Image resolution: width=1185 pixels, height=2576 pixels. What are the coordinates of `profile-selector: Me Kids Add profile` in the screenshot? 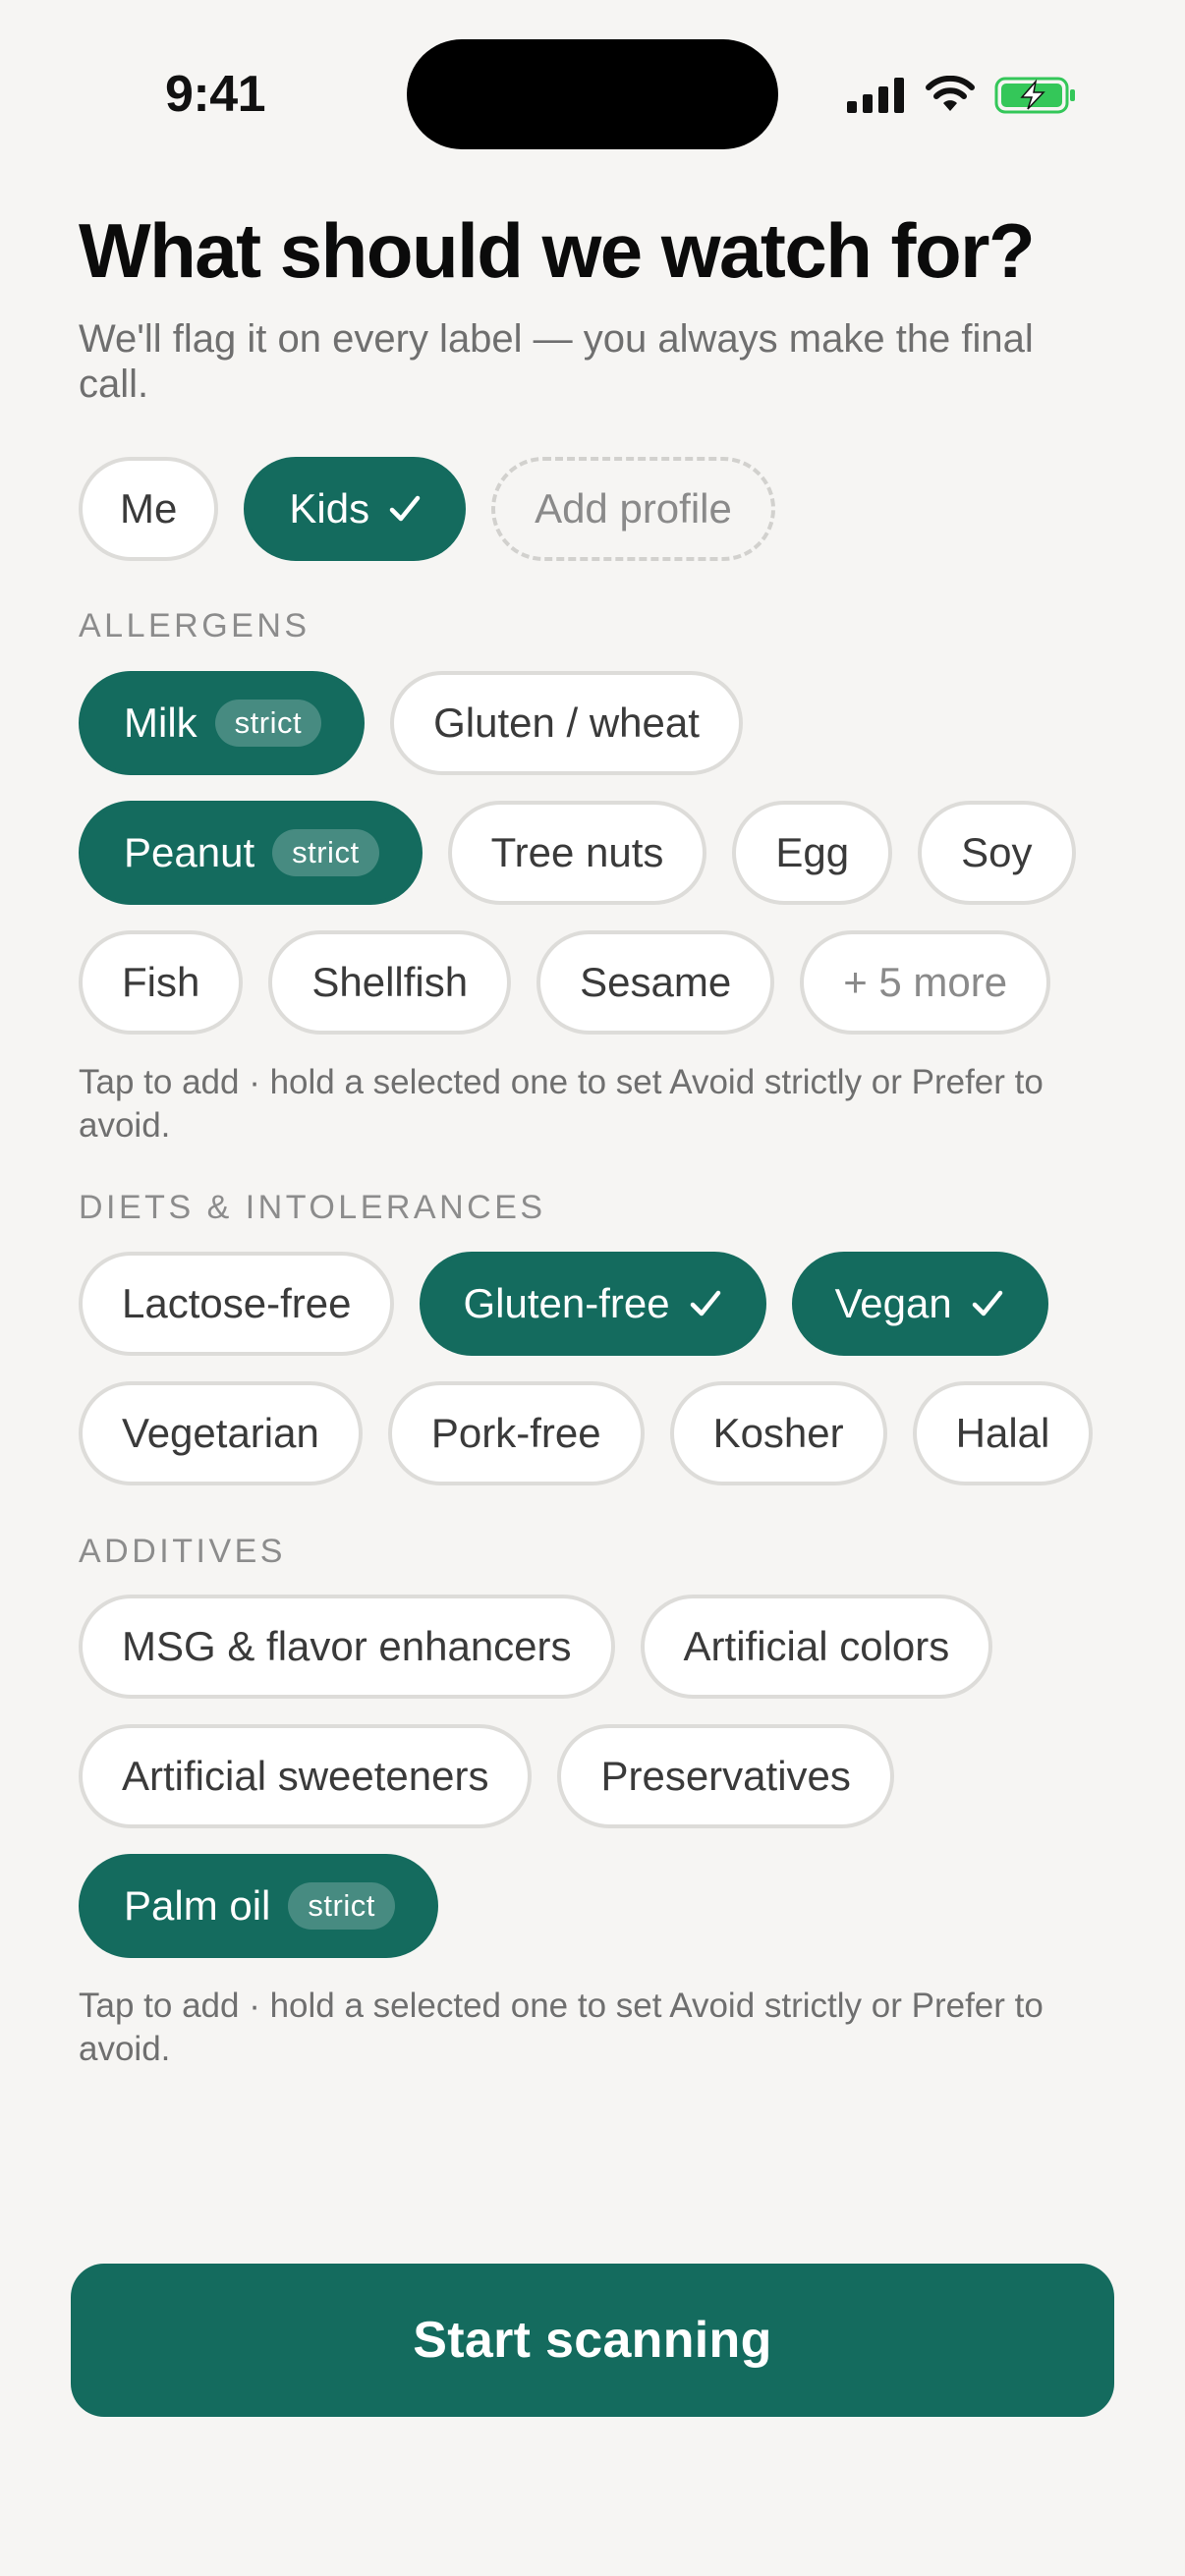 It's located at (427, 509).